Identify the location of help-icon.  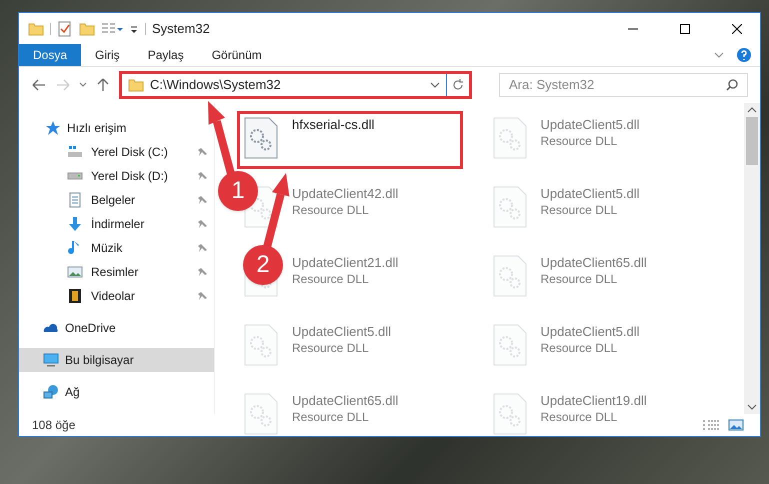
(744, 55).